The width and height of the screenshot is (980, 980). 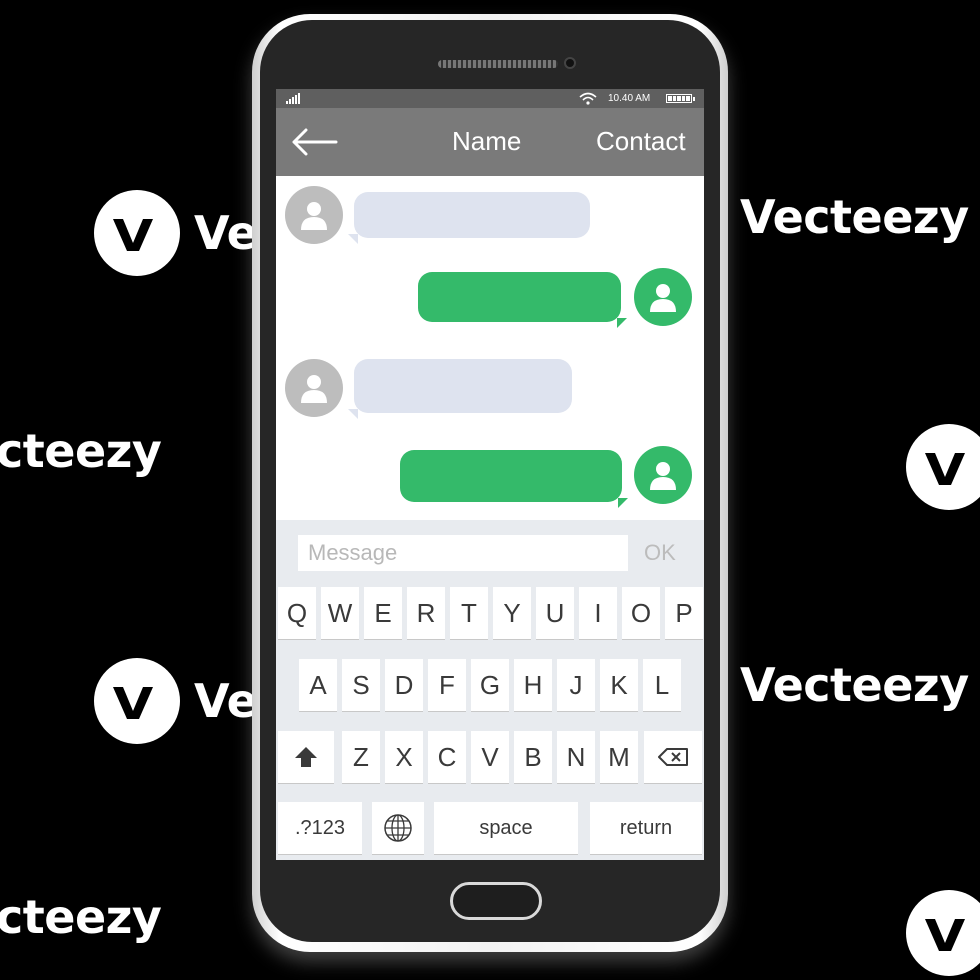 I want to click on contact-name-title: Name, so click(x=487, y=141).